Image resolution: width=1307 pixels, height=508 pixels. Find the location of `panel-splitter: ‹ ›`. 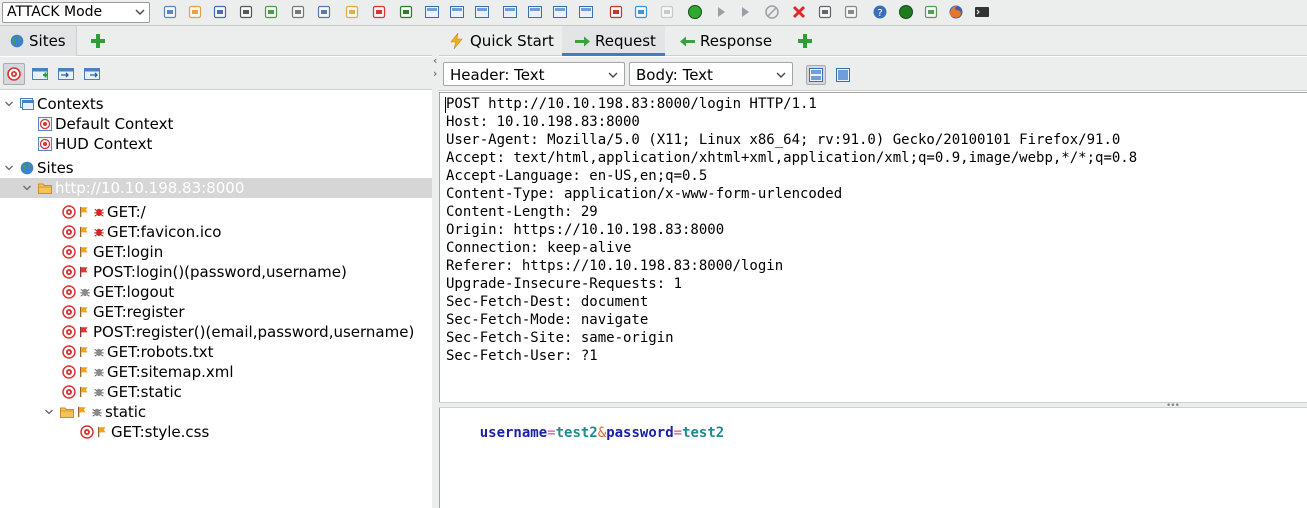

panel-splitter: ‹ › is located at coordinates (435, 267).